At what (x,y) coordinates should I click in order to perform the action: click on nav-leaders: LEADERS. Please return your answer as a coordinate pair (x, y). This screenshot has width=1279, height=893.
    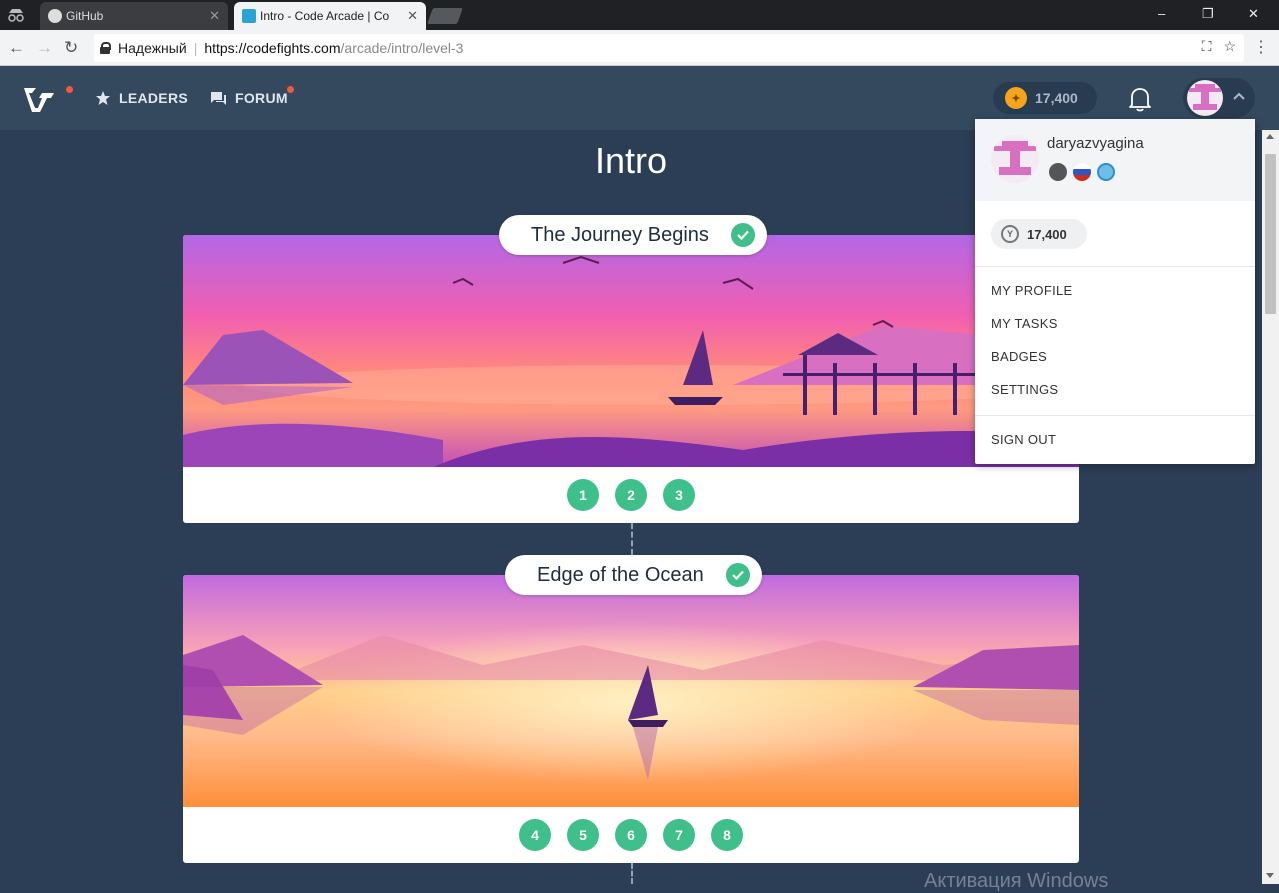
    Looking at the image, I should click on (141, 98).